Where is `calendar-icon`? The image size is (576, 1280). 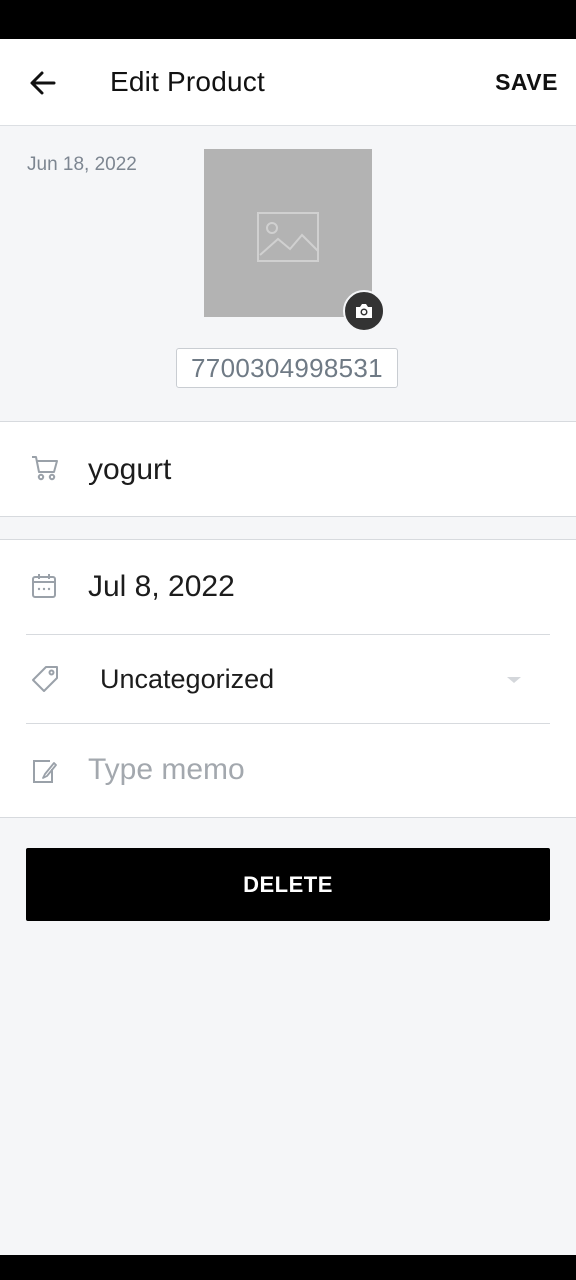
calendar-icon is located at coordinates (44, 586).